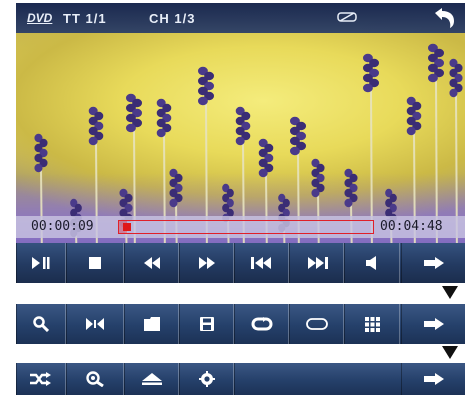 The height and width of the screenshot is (395, 465). Describe the element at coordinates (246, 227) in the screenshot. I see `progress-track` at that location.